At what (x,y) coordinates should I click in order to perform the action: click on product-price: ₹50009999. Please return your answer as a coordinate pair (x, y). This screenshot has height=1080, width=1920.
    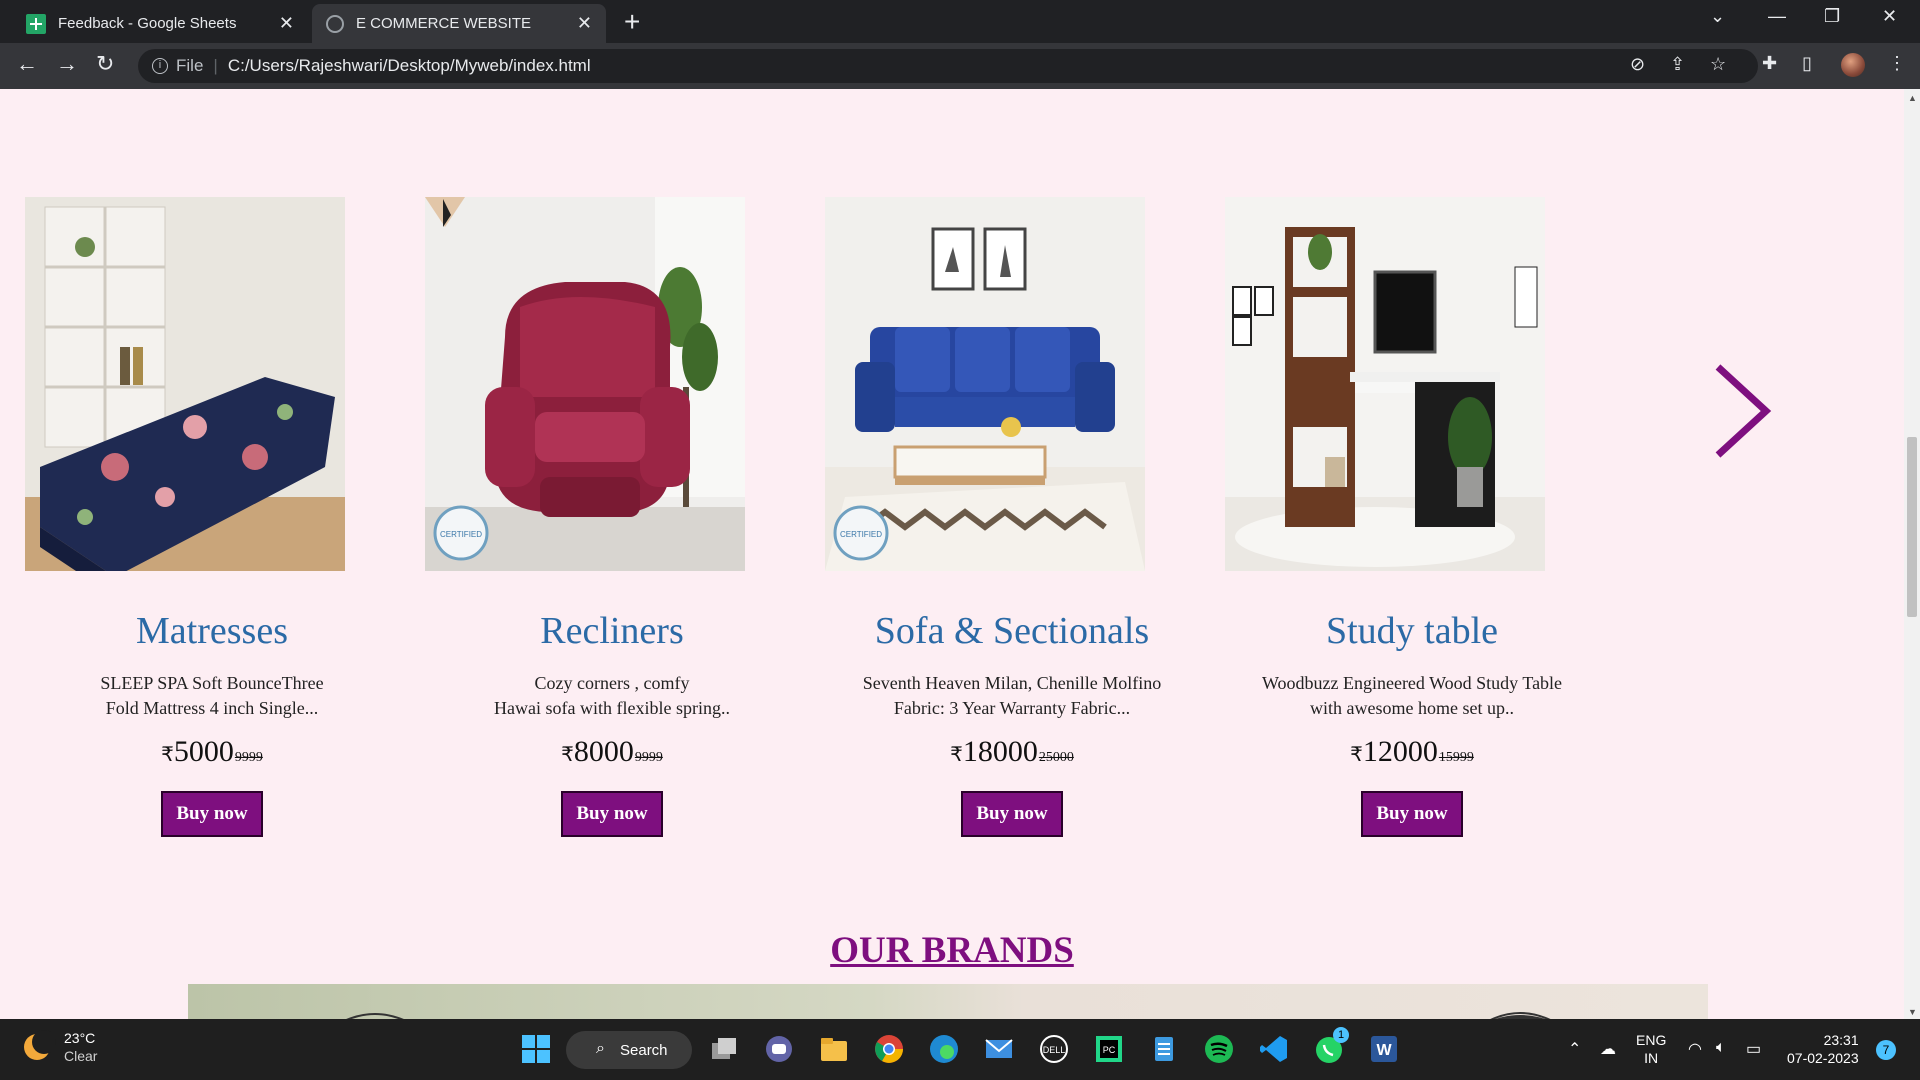
    Looking at the image, I should click on (212, 752).